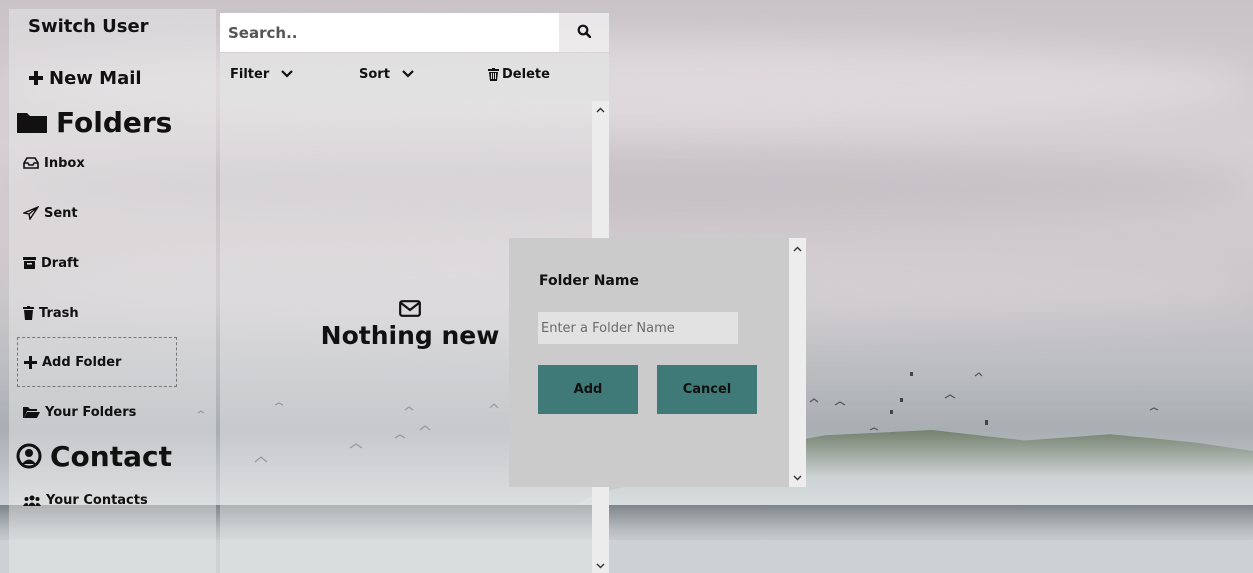  What do you see at coordinates (29, 263) in the screenshot?
I see `archive-icon` at bounding box center [29, 263].